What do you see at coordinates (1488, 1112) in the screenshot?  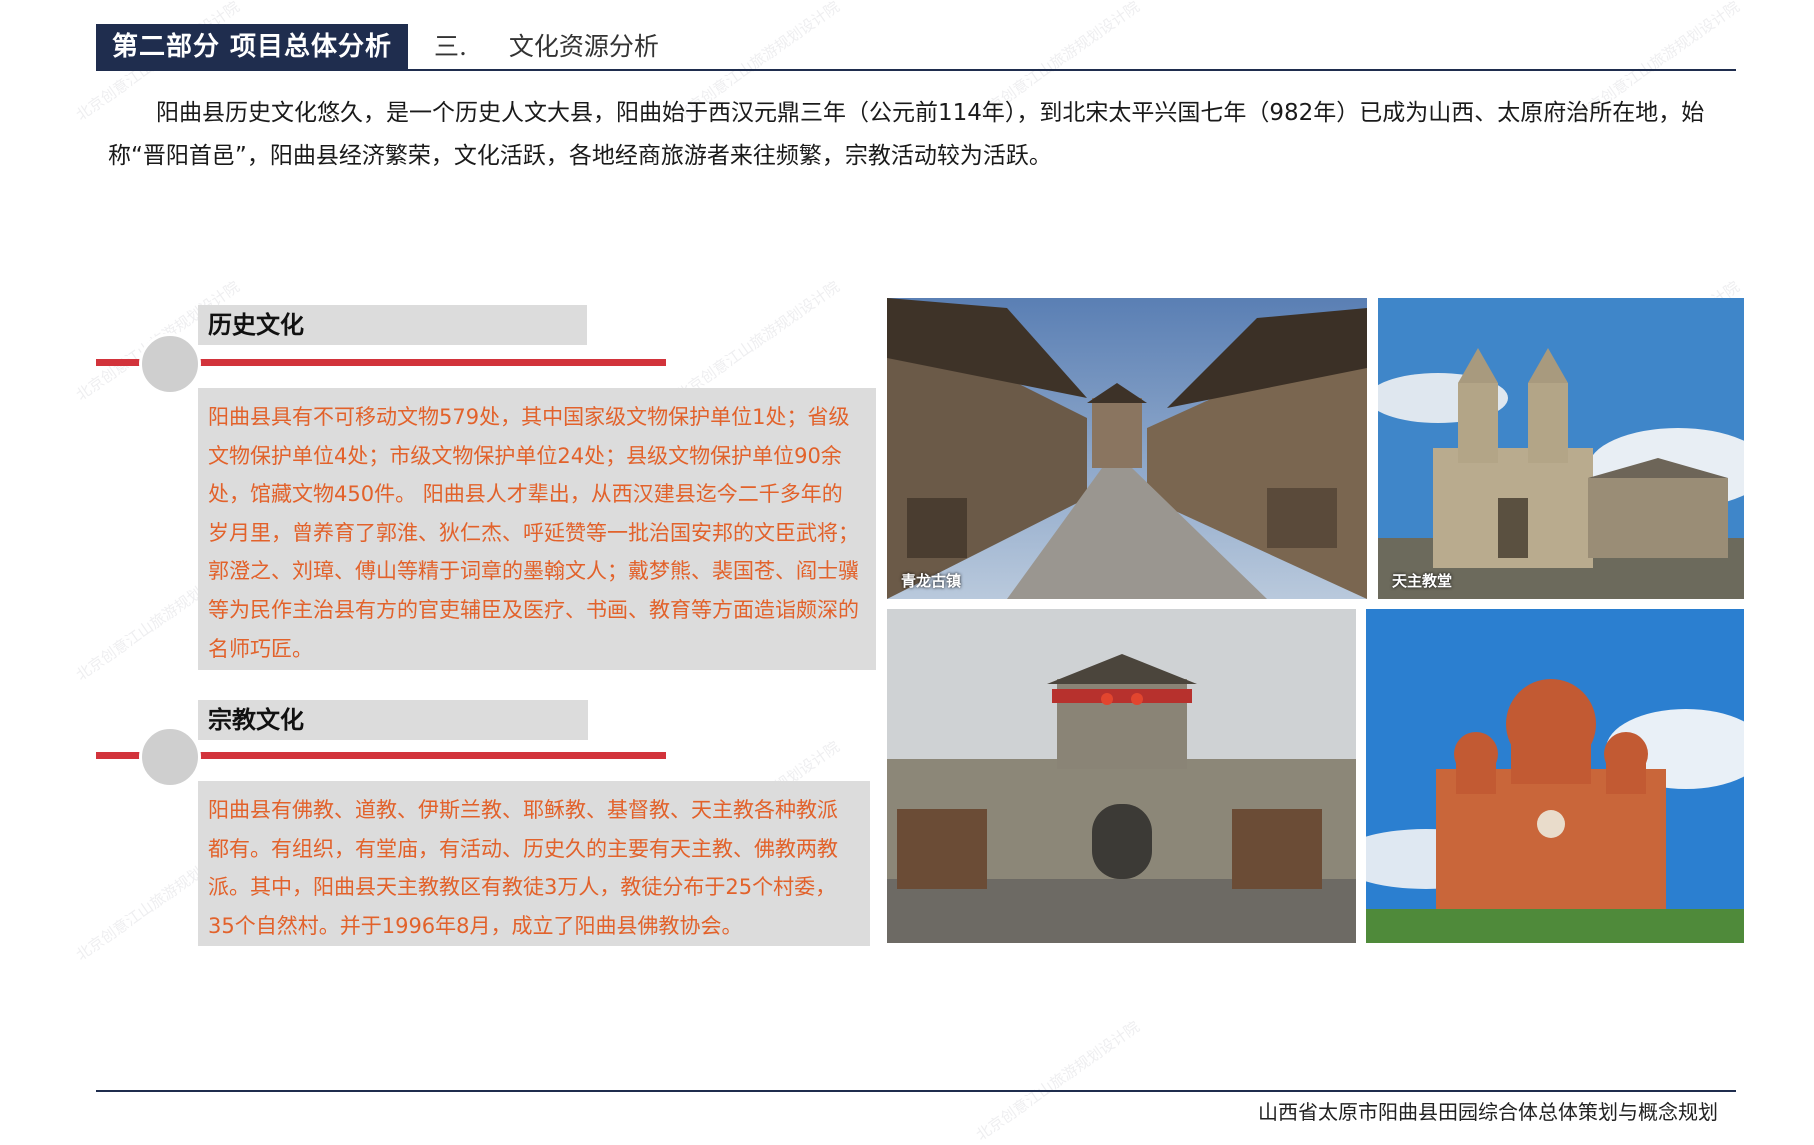 I see `footer-title: 山西省太原市阳曲县田园综合体总体策划与概念规划` at bounding box center [1488, 1112].